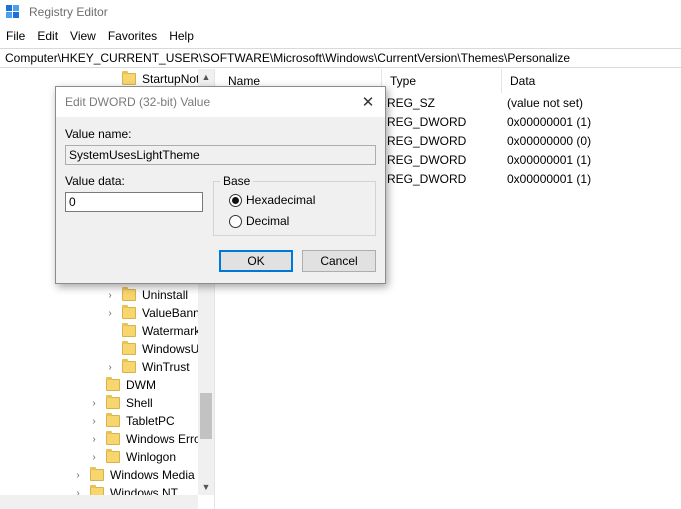  I want to click on tree-horizontal-scrollbar, so click(99, 502).